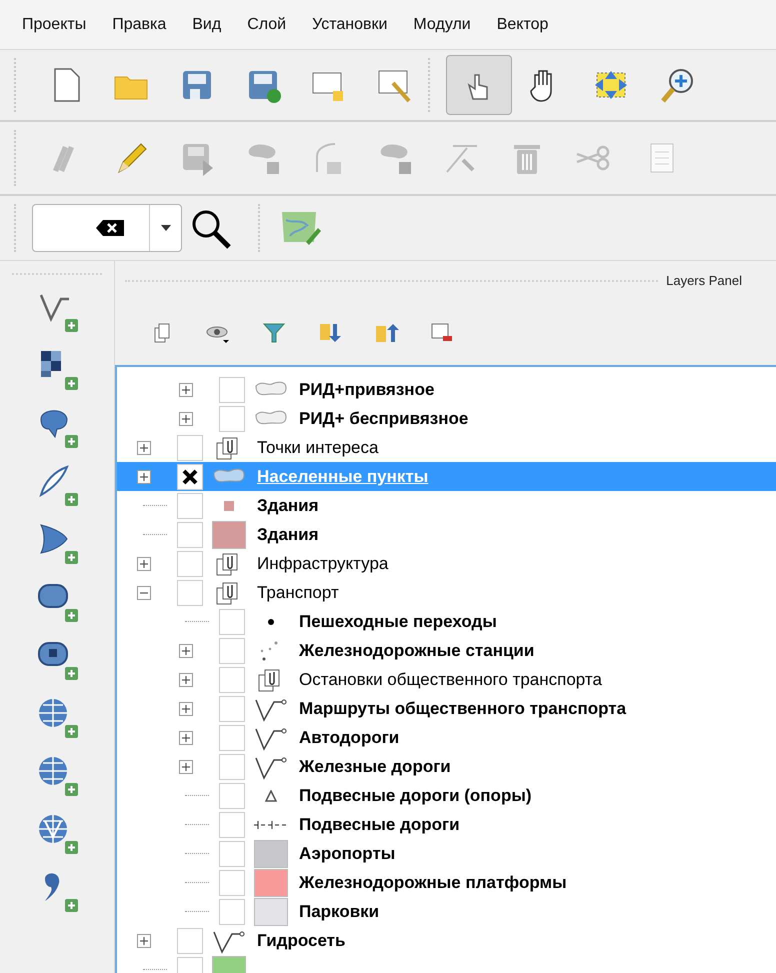  What do you see at coordinates (379, 825) in the screenshot?
I see `layer-name: Подвесные дороги` at bounding box center [379, 825].